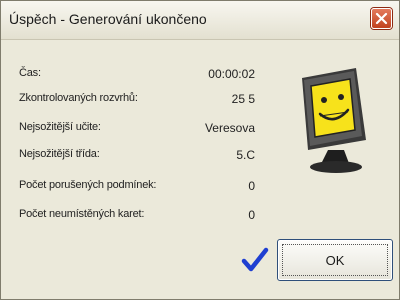 This screenshot has height=300, width=400. Describe the element at coordinates (30, 73) in the screenshot. I see `time-label: Čas:` at that location.